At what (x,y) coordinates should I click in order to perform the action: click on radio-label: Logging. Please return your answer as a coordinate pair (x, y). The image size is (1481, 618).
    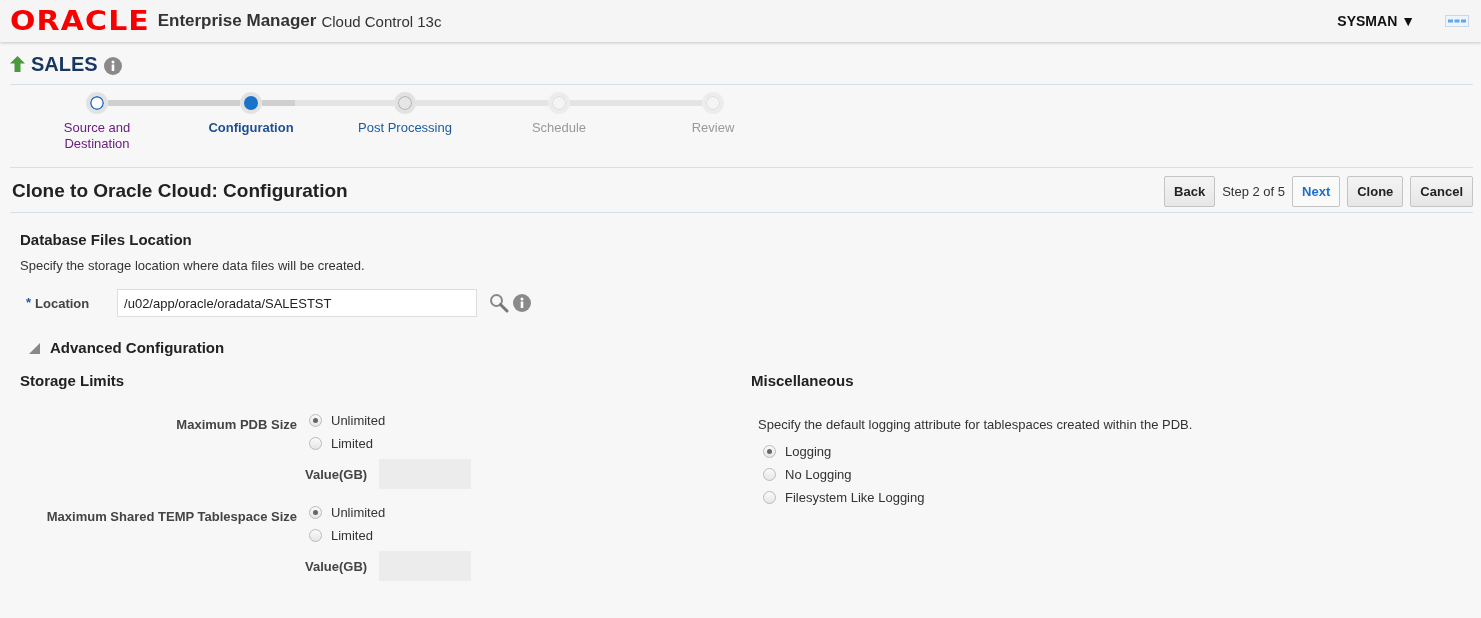
    Looking at the image, I should click on (808, 451).